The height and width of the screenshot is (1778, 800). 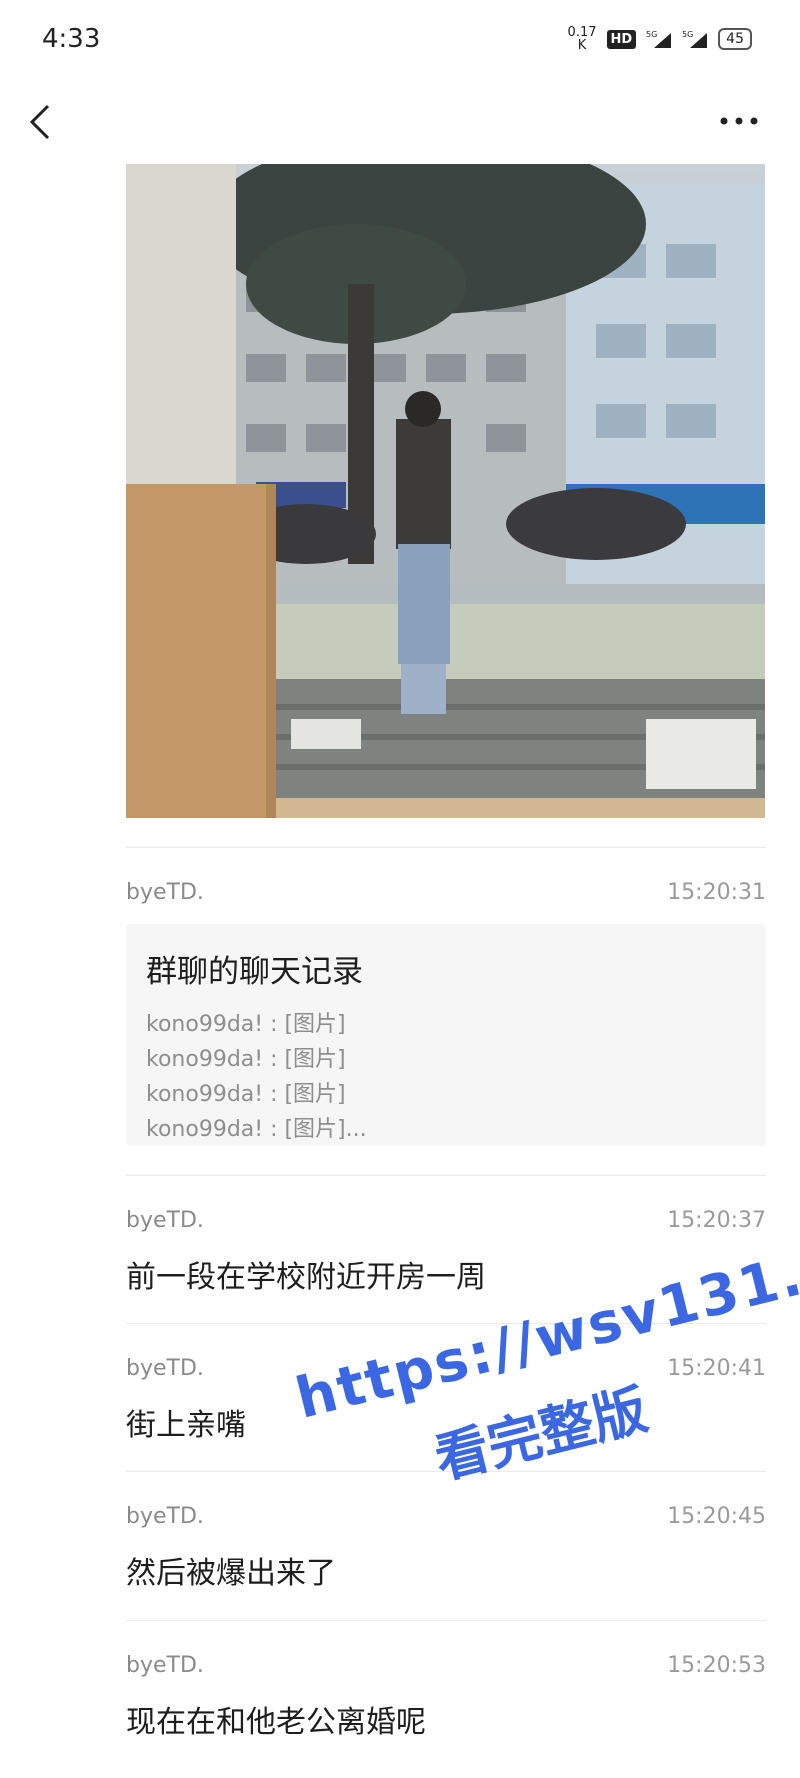 I want to click on message-text: 现在在和他老公离婚呢, so click(x=276, y=1719).